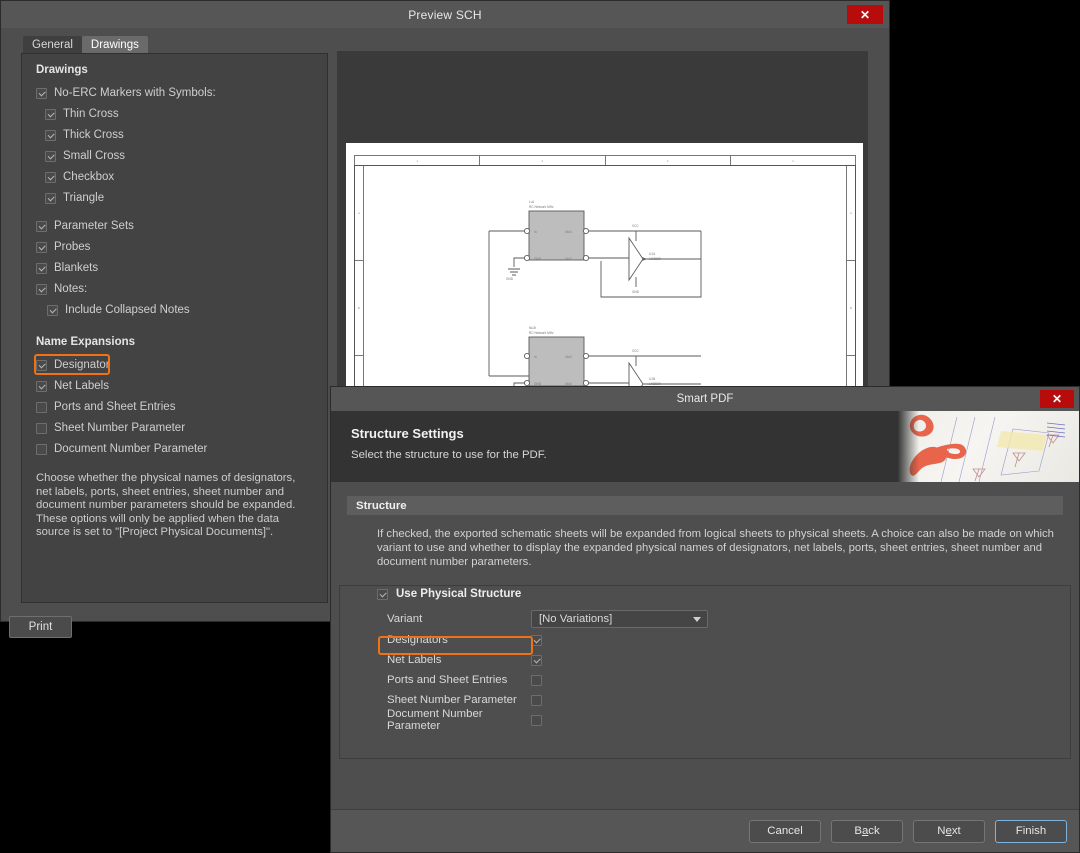 The height and width of the screenshot is (853, 1080). I want to click on option-sheet-number-parameter-row: Sheet Number Parameter, so click(720, 700).